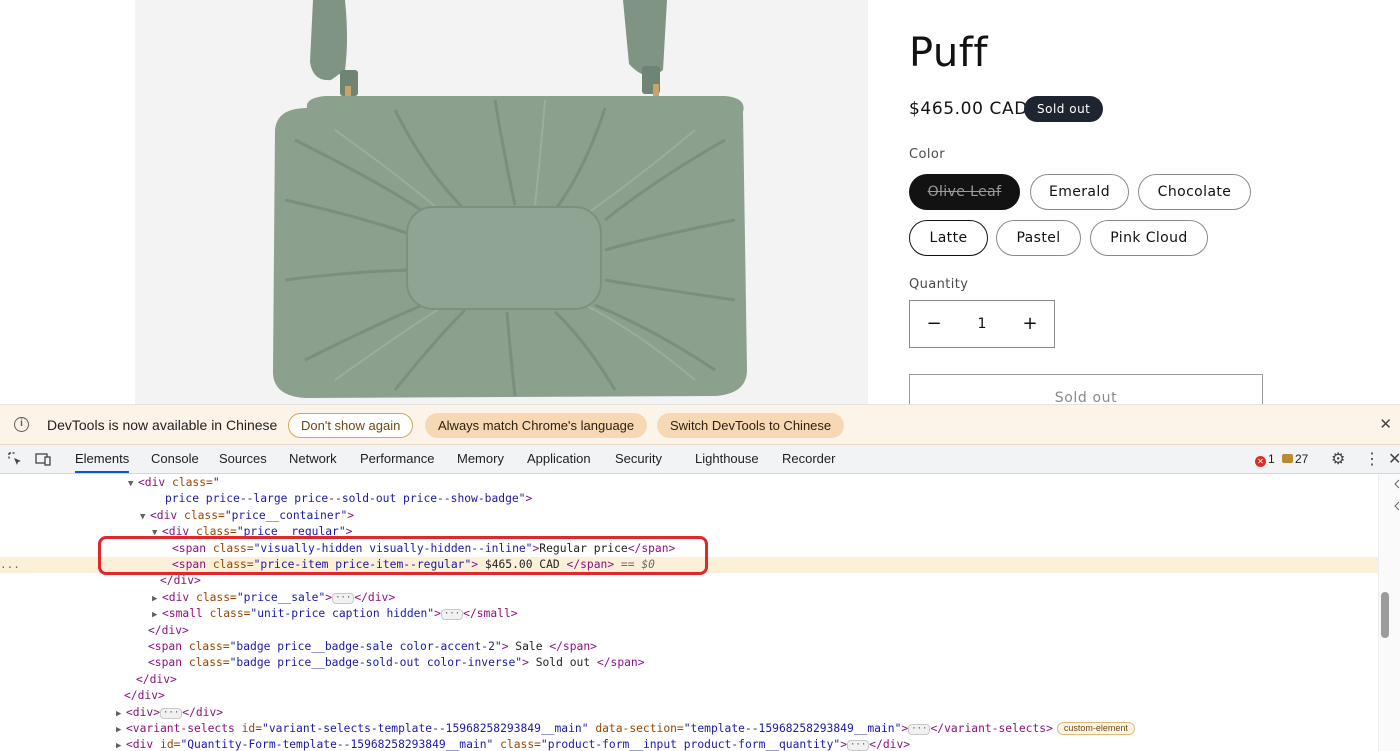 The height and width of the screenshot is (751, 1400). I want to click on tab-sources: Sources, so click(243, 459).